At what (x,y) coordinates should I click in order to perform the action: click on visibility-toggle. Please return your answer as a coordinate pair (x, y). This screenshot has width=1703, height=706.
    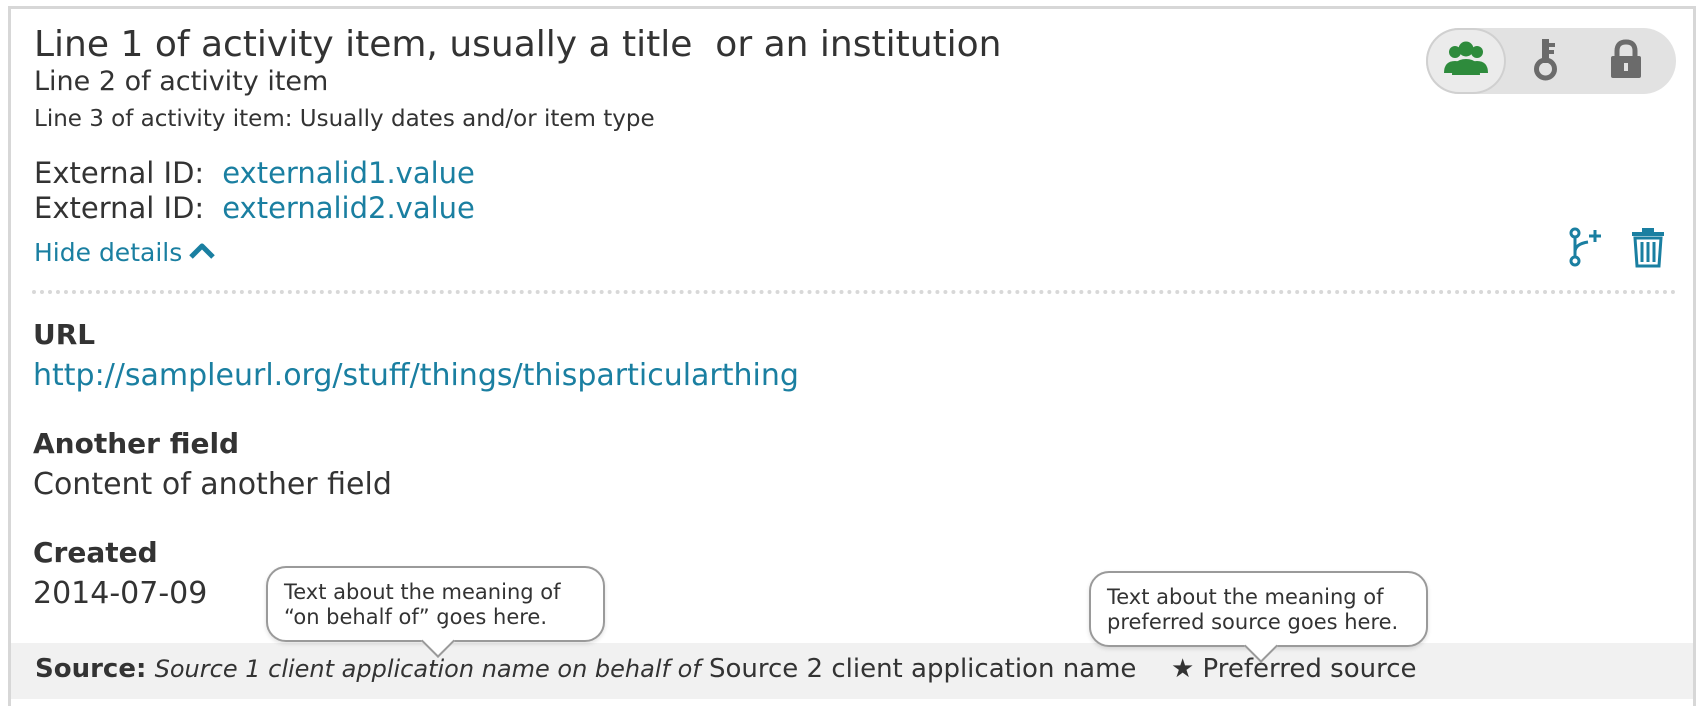
    Looking at the image, I should click on (1551, 61).